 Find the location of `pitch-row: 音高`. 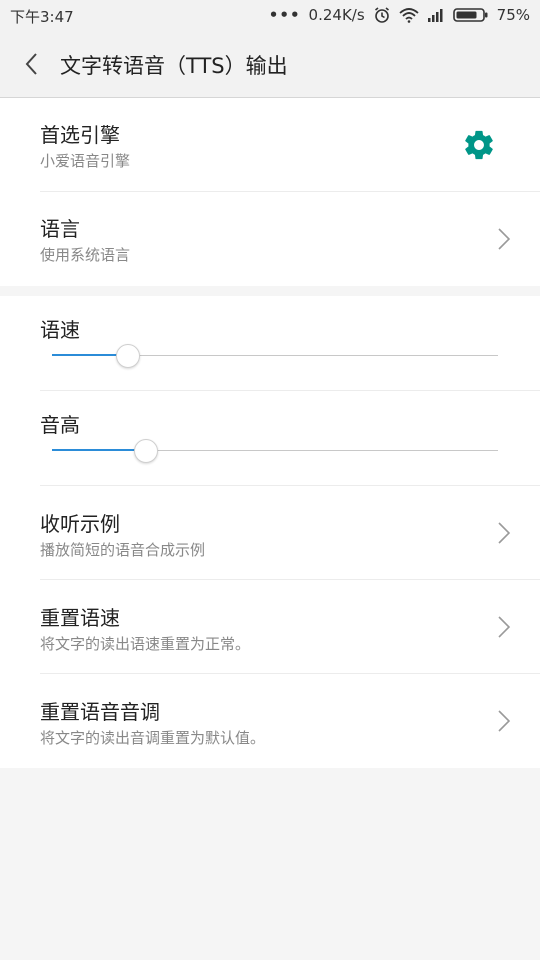

pitch-row: 音高 is located at coordinates (270, 438).